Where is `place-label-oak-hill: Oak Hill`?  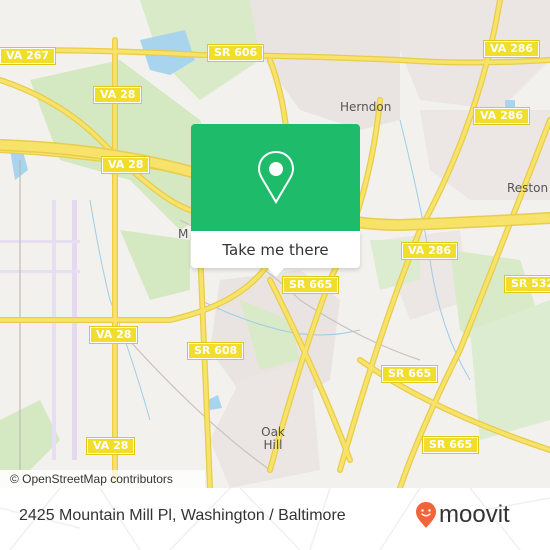
place-label-oak-hill: Oak Hill is located at coordinates (273, 438).